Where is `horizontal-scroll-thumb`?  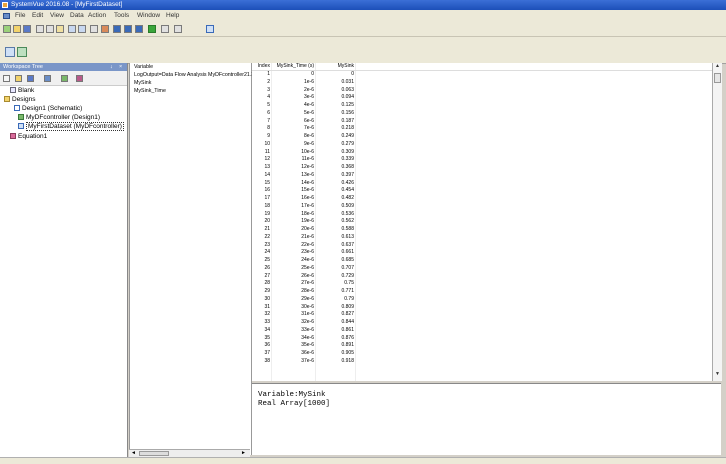 horizontal-scroll-thumb is located at coordinates (154, 453).